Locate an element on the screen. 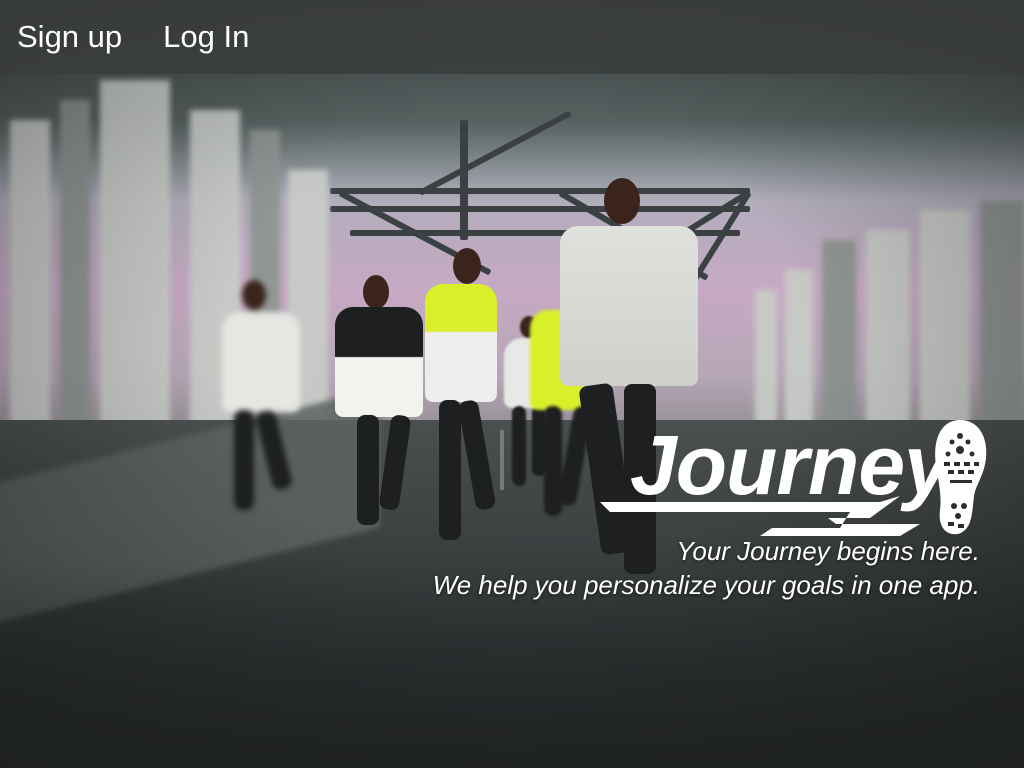  brand-name: Journey is located at coordinates (790, 465).